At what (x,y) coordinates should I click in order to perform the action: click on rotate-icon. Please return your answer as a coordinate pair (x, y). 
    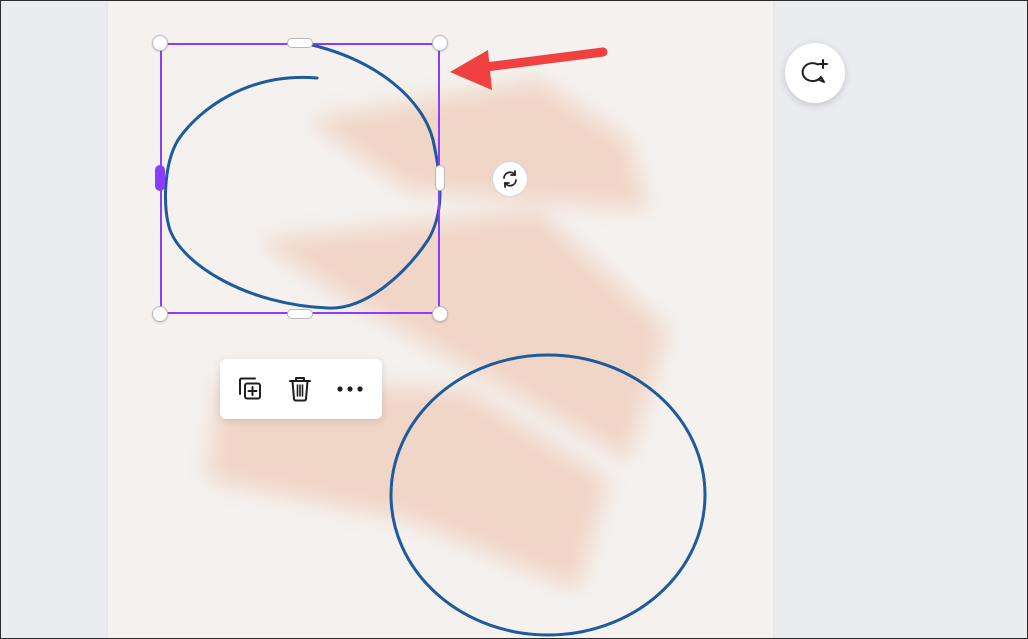
    Looking at the image, I should click on (510, 179).